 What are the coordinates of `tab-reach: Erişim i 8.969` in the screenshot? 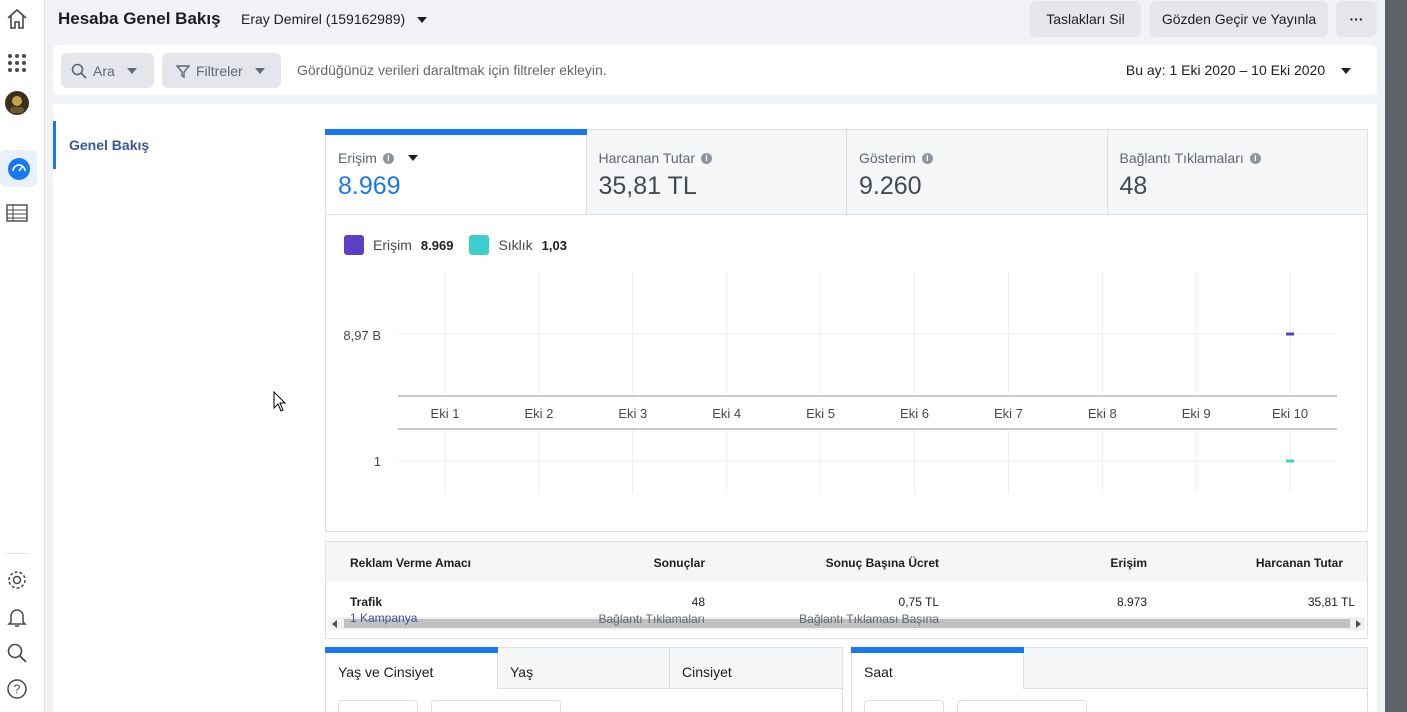 It's located at (456, 171).